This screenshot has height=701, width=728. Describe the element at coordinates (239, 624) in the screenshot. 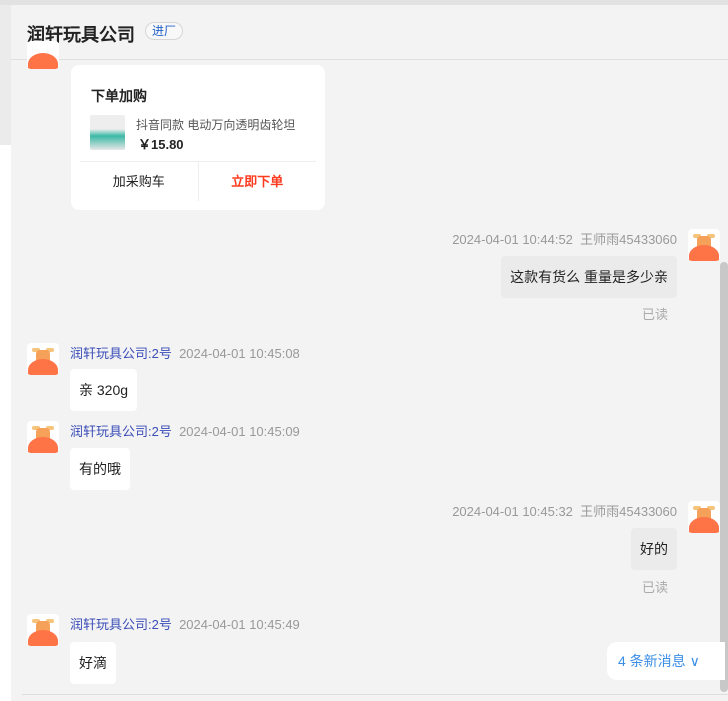

I see `message-time: 2024-04-01 10:45:49` at that location.